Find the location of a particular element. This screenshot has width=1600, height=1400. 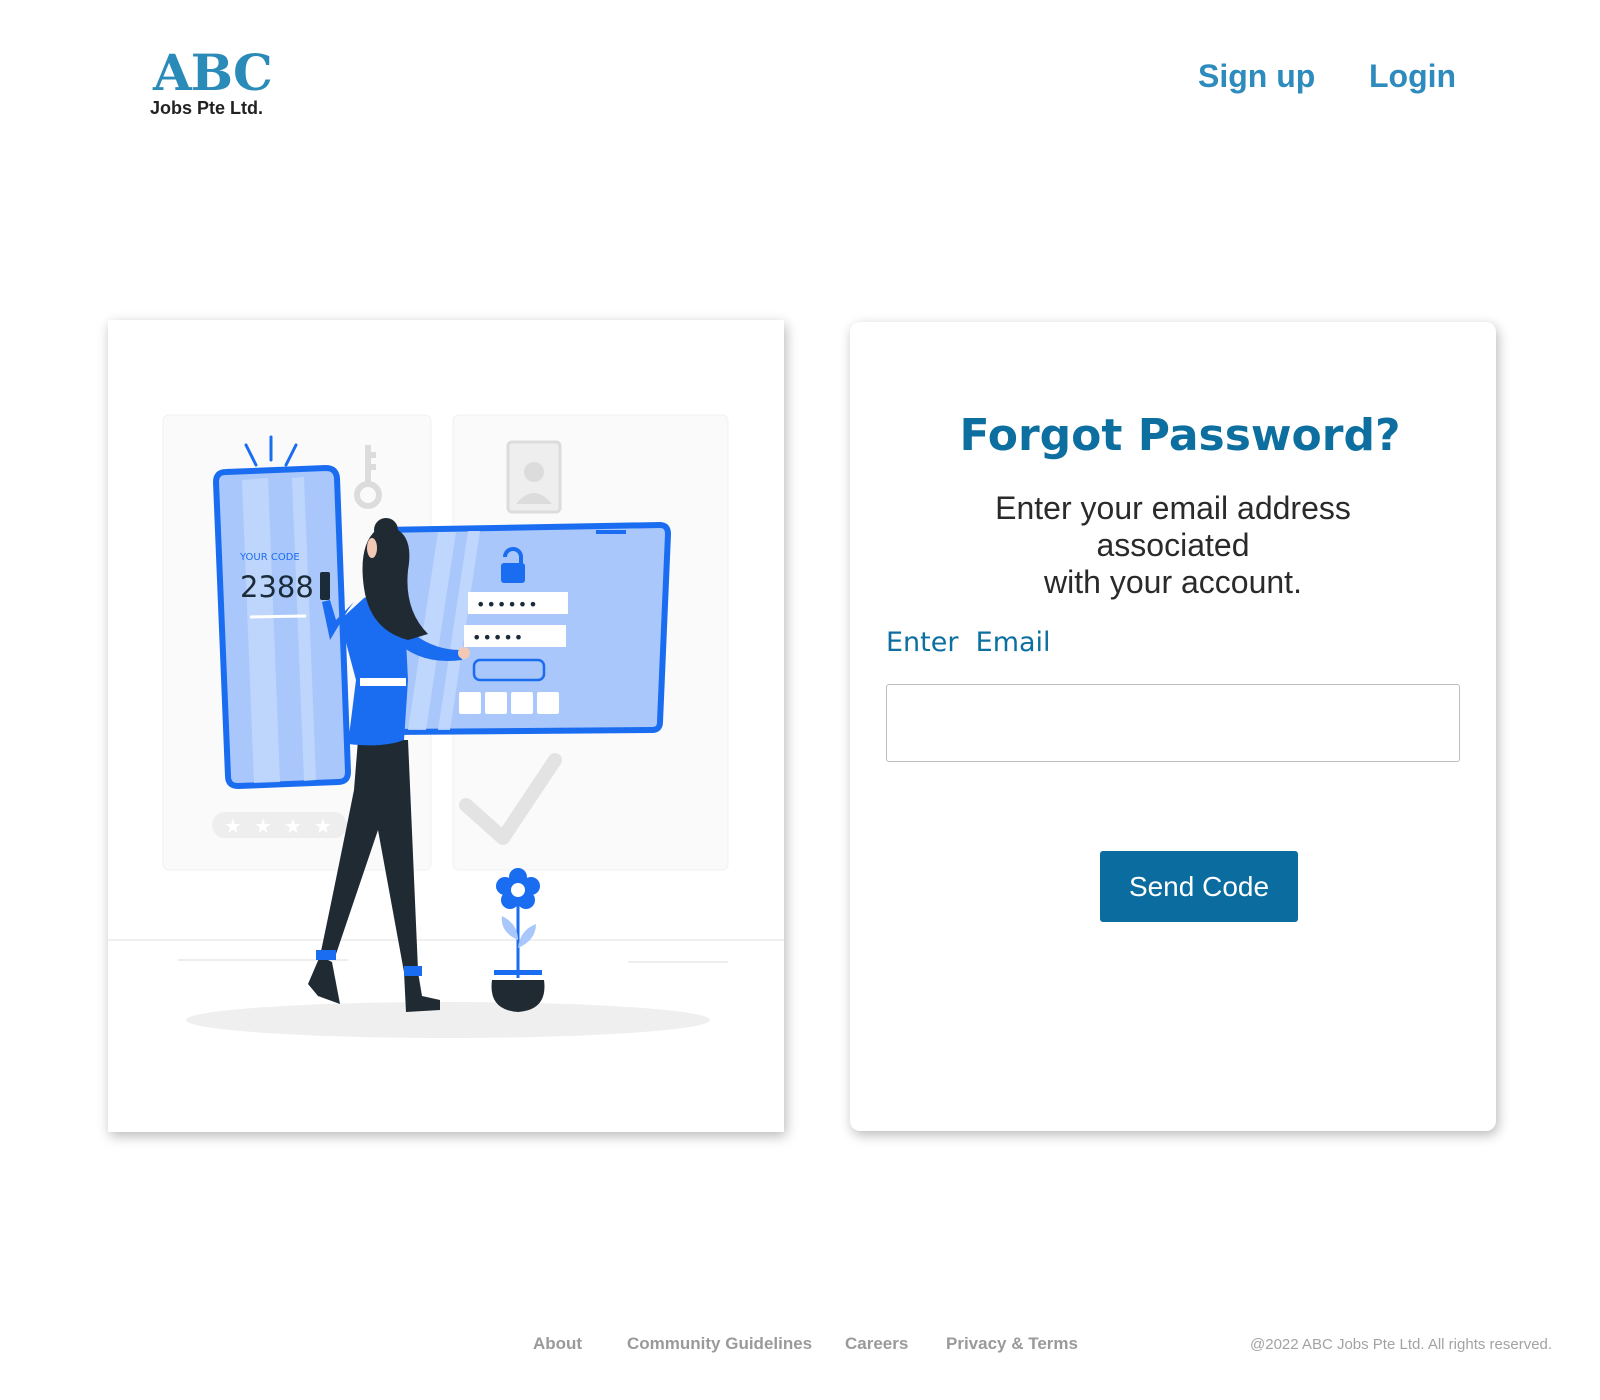

site-header: ABC Jobs Pte Ltd. Sign up Login is located at coordinates (800, 70).